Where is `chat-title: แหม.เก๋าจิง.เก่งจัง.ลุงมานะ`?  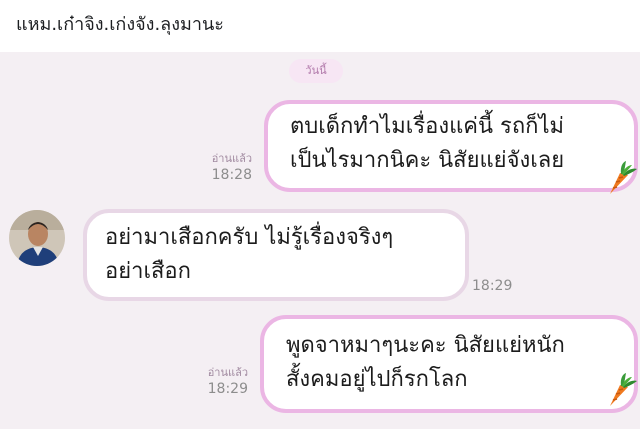 chat-title: แหม.เก๋าจิง.เก่งจัง.ลุงมานะ is located at coordinates (120, 24).